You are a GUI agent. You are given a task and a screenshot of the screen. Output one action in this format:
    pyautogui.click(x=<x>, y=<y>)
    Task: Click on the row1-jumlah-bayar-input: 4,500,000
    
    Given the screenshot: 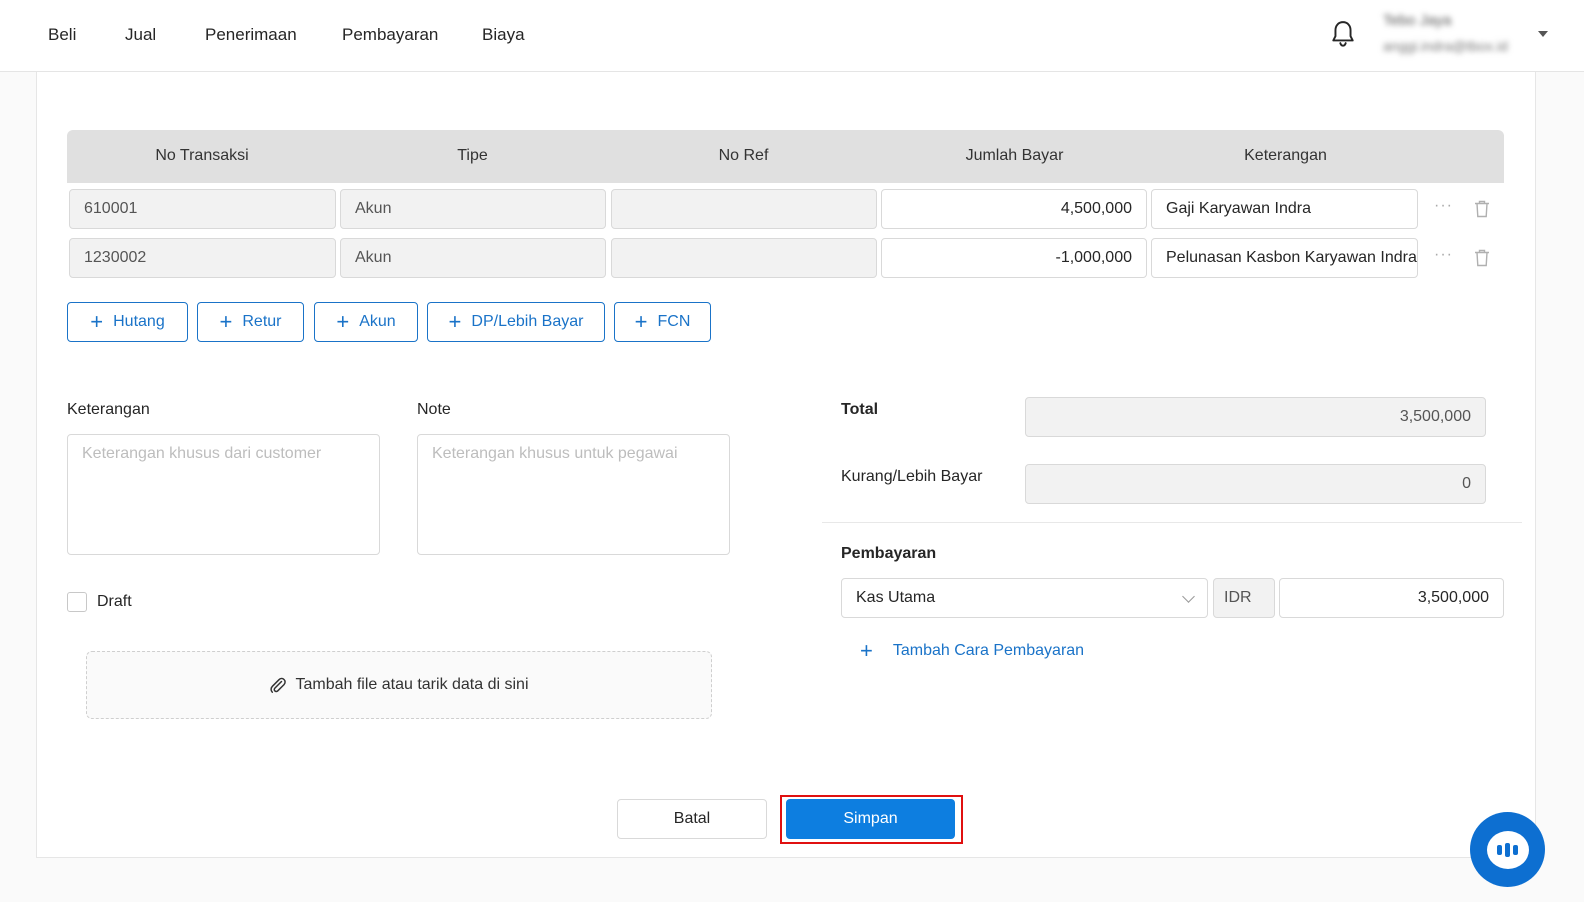 What is the action you would take?
    pyautogui.click(x=1014, y=209)
    